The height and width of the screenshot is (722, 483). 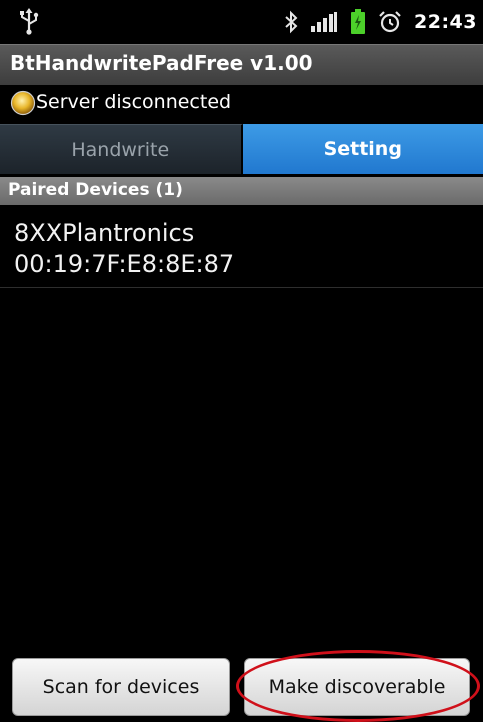 I want to click on scan-for-devices-button: Scan for devices, so click(x=121, y=687).